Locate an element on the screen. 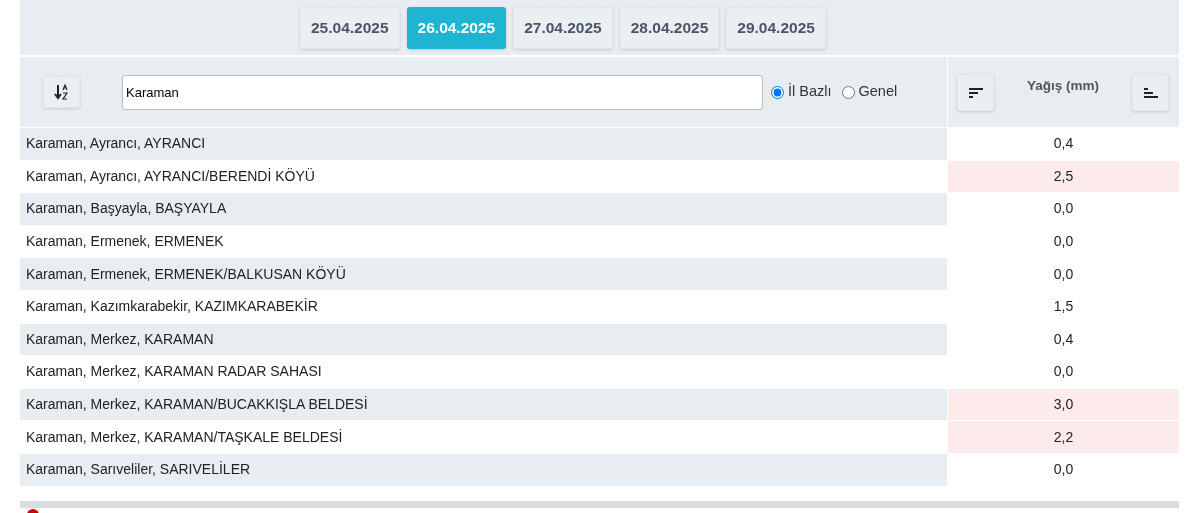 The image size is (1189, 513). station-cell: Karaman, Başyayla, BAŞYAYLA is located at coordinates (483, 209).